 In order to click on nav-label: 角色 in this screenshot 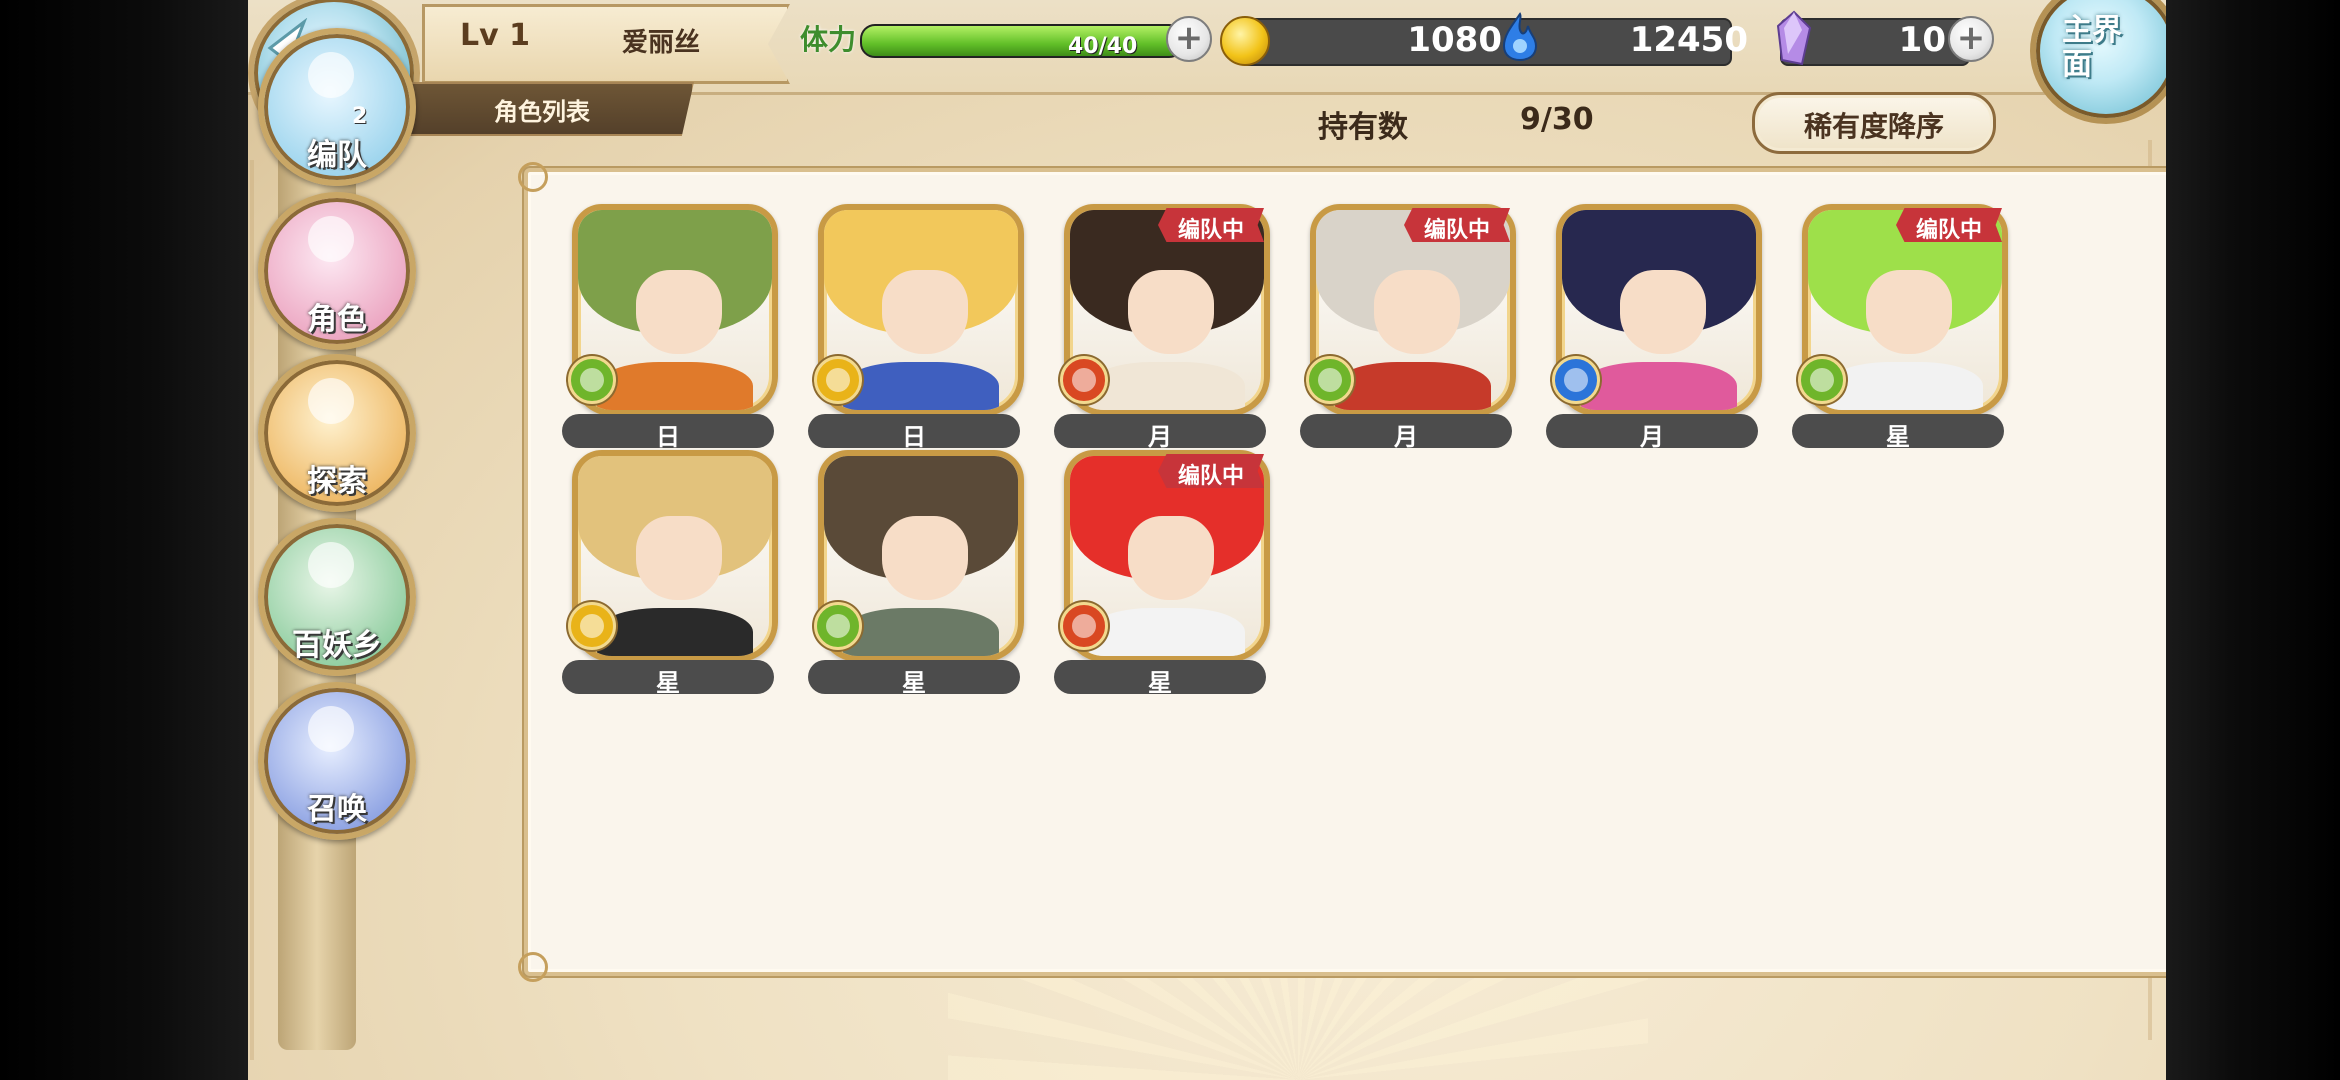, I will do `click(337, 319)`.